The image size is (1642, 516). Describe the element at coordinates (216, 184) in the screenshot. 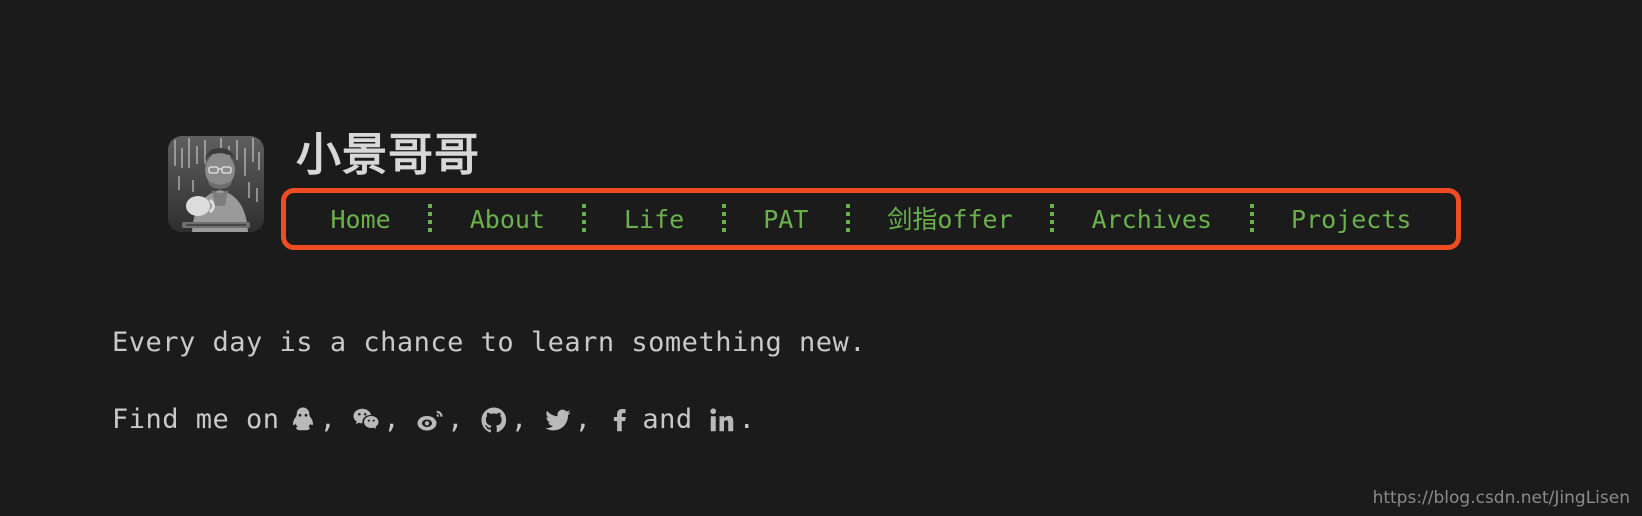

I see `avatar` at that location.